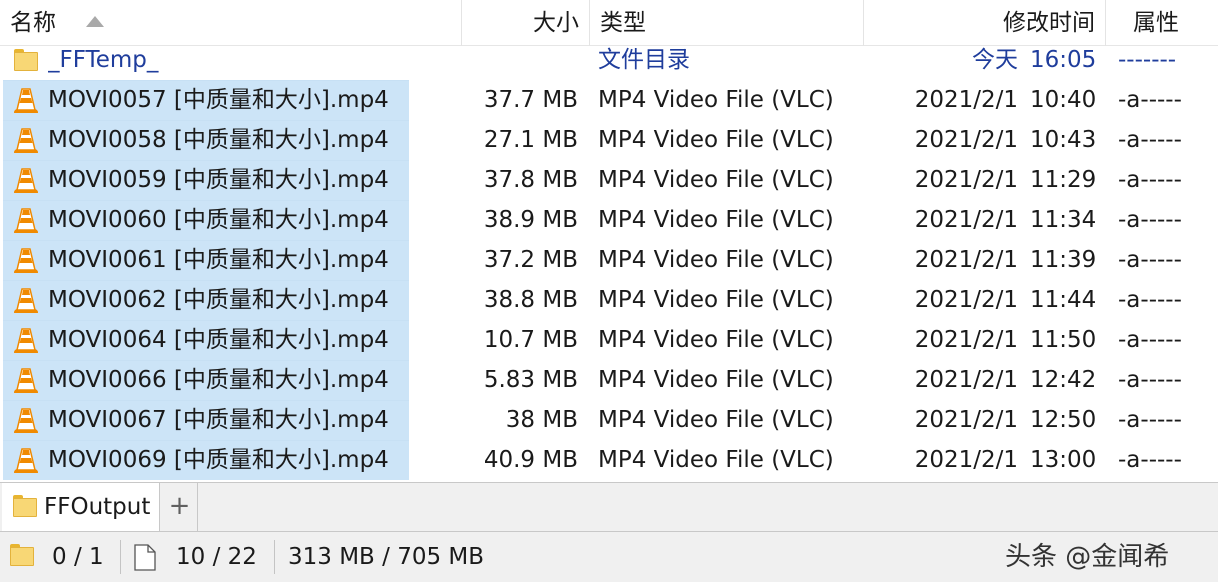 This screenshot has width=1218, height=582. Describe the element at coordinates (216, 557) in the screenshot. I see `status-file-count: 10 / 22` at that location.